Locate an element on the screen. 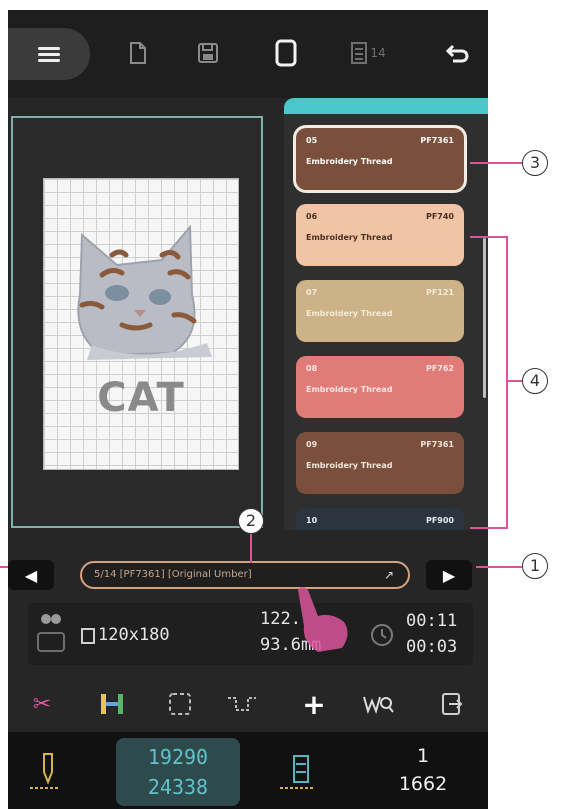  wlan-search-icon is located at coordinates (378, 705).